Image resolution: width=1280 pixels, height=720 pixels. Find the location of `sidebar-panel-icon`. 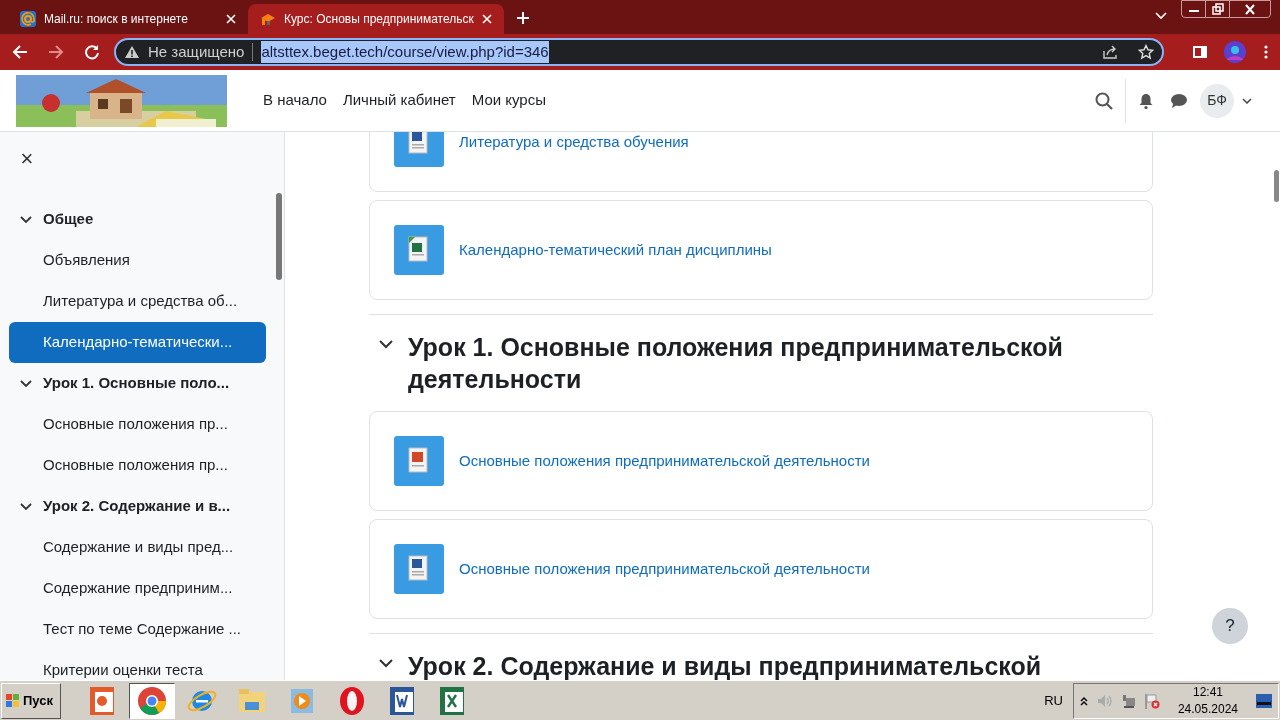

sidebar-panel-icon is located at coordinates (1200, 52).